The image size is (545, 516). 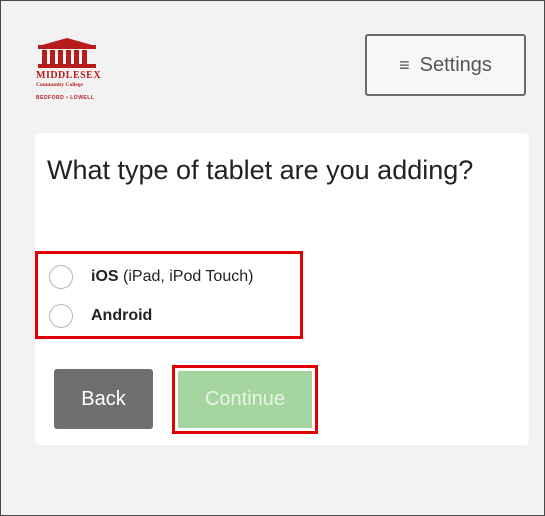 I want to click on continue-highlight: Continue, so click(x=245, y=399).